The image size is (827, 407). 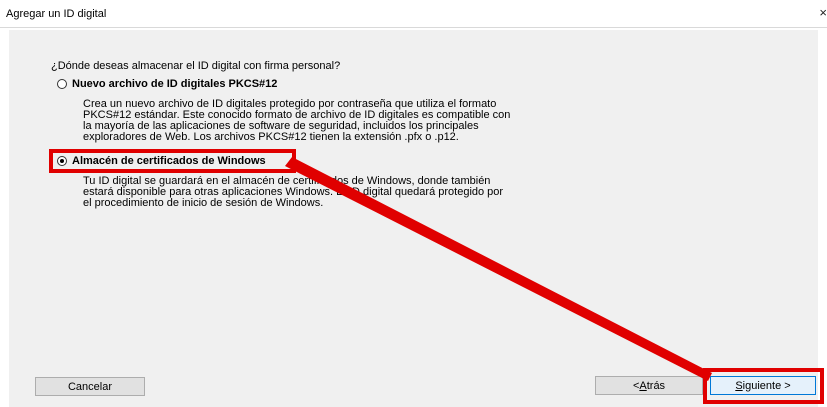 What do you see at coordinates (90, 386) in the screenshot?
I see `cancel-button: Cancelar` at bounding box center [90, 386].